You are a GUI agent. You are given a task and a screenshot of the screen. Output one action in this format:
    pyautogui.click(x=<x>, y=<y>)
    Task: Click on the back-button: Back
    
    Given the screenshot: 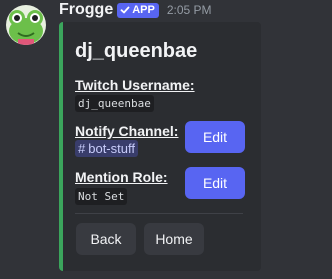 What is the action you would take?
    pyautogui.click(x=106, y=239)
    